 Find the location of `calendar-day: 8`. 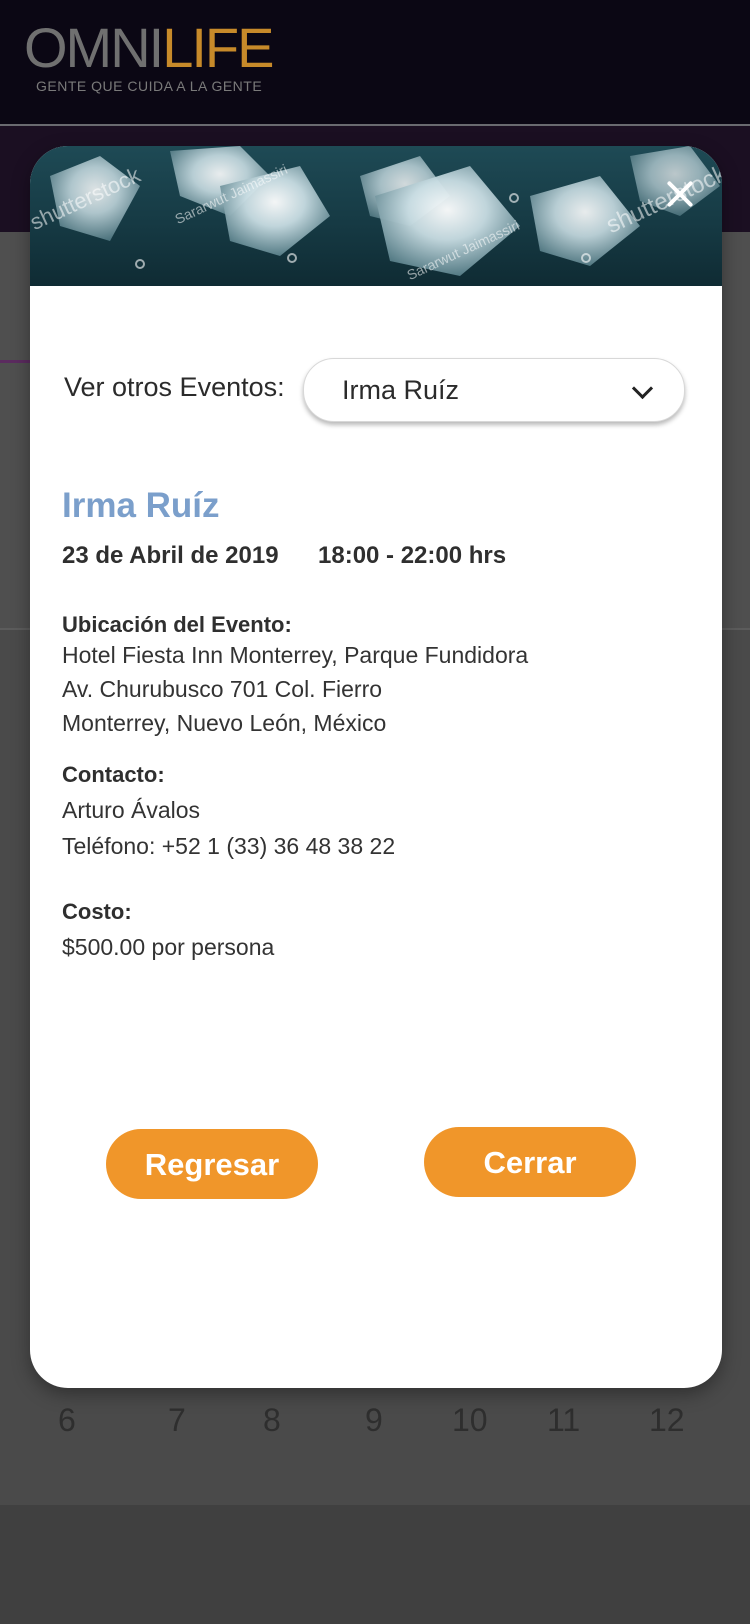

calendar-day: 8 is located at coordinates (272, 1420).